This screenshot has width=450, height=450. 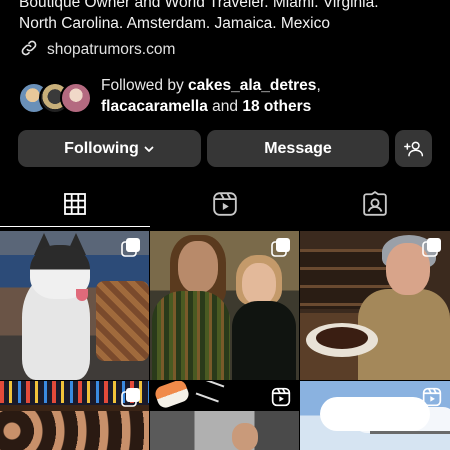 I want to click on following-button: Following, so click(x=109, y=148).